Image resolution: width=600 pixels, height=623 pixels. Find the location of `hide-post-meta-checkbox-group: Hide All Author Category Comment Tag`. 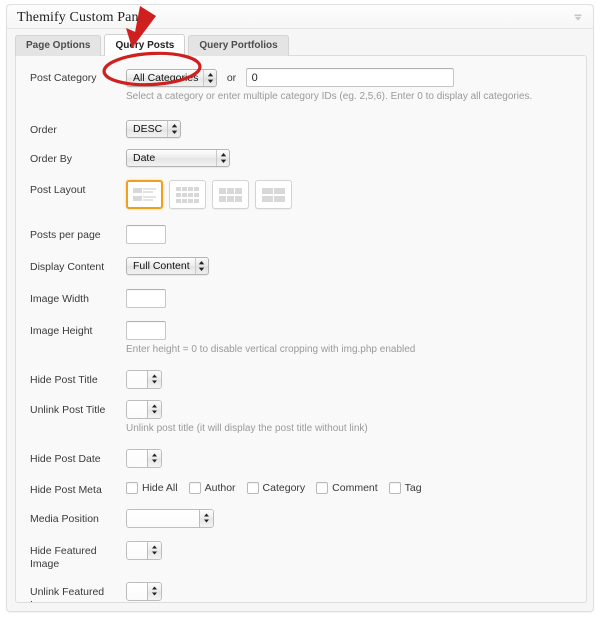

hide-post-meta-checkbox-group: Hide All Author Category Comment Tag is located at coordinates (356, 487).